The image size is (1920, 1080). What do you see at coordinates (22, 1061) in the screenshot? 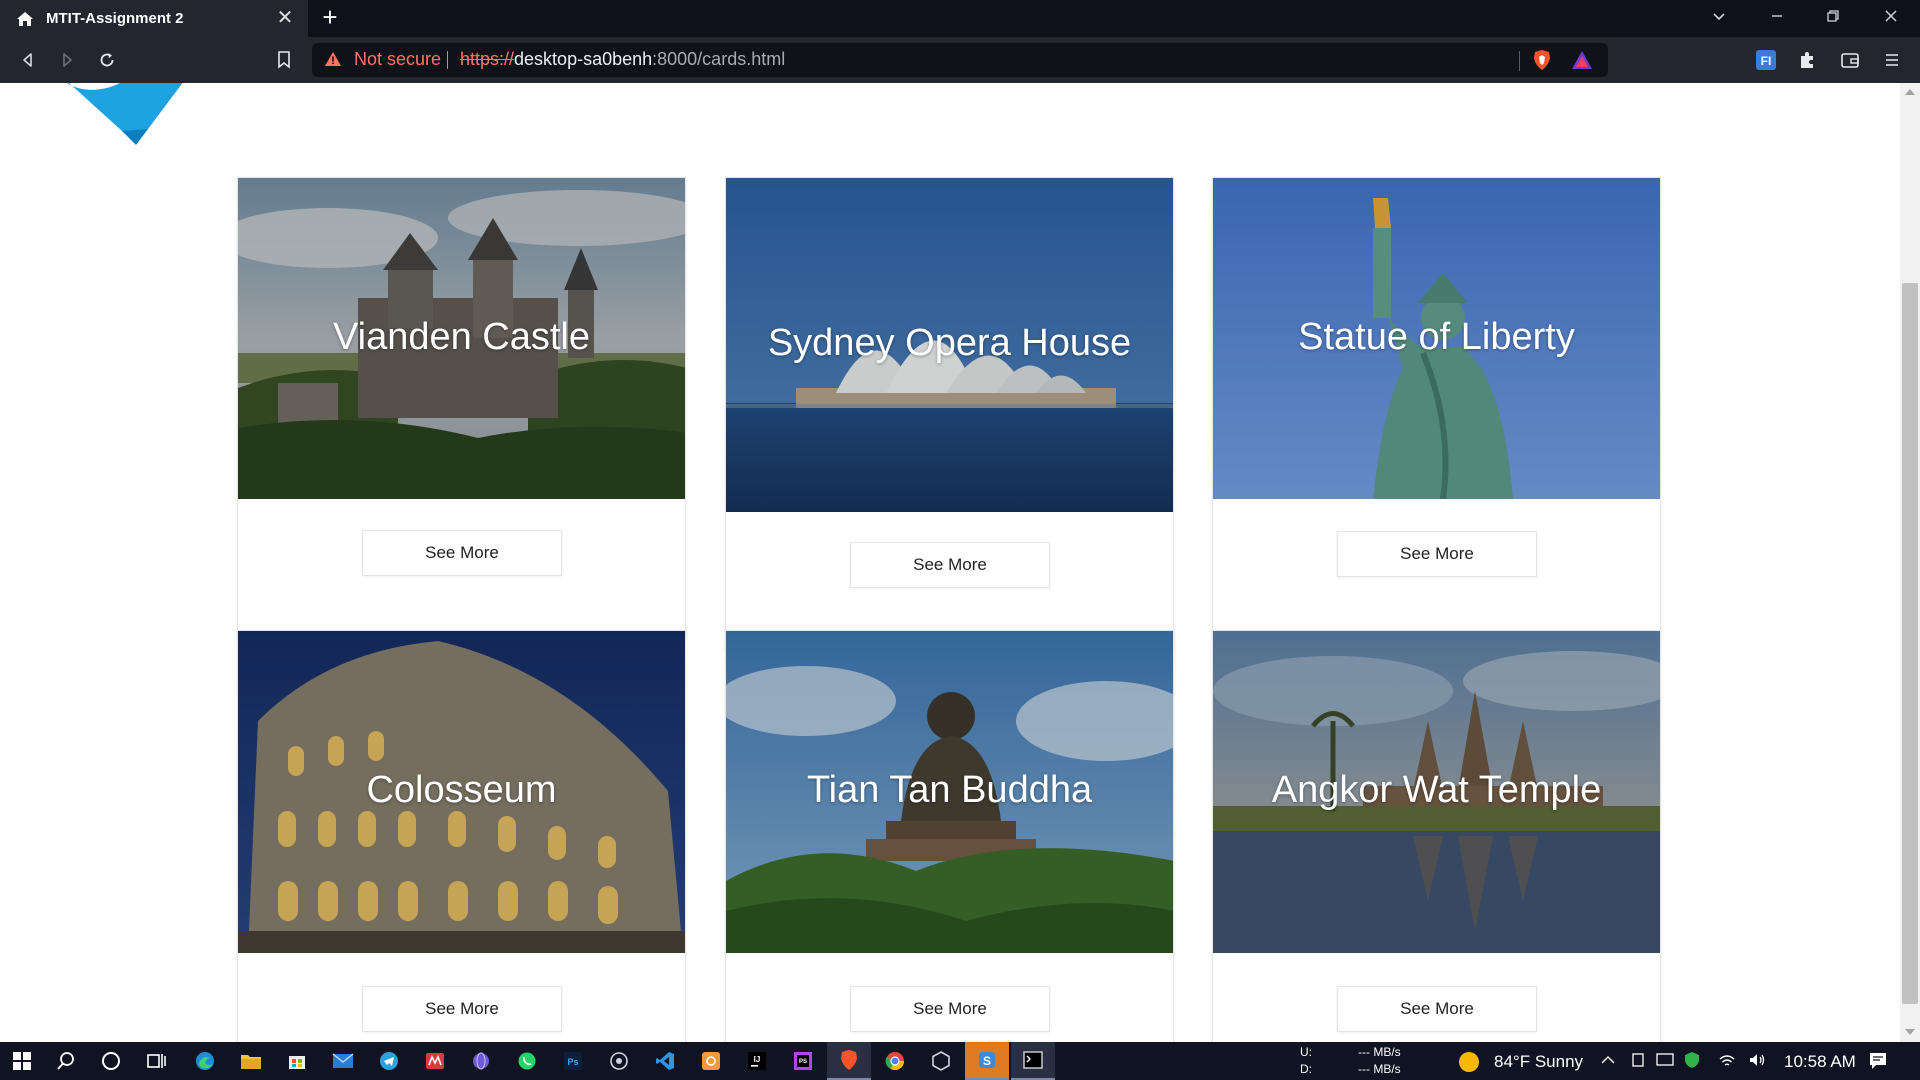
I see `windows-start-icon` at bounding box center [22, 1061].